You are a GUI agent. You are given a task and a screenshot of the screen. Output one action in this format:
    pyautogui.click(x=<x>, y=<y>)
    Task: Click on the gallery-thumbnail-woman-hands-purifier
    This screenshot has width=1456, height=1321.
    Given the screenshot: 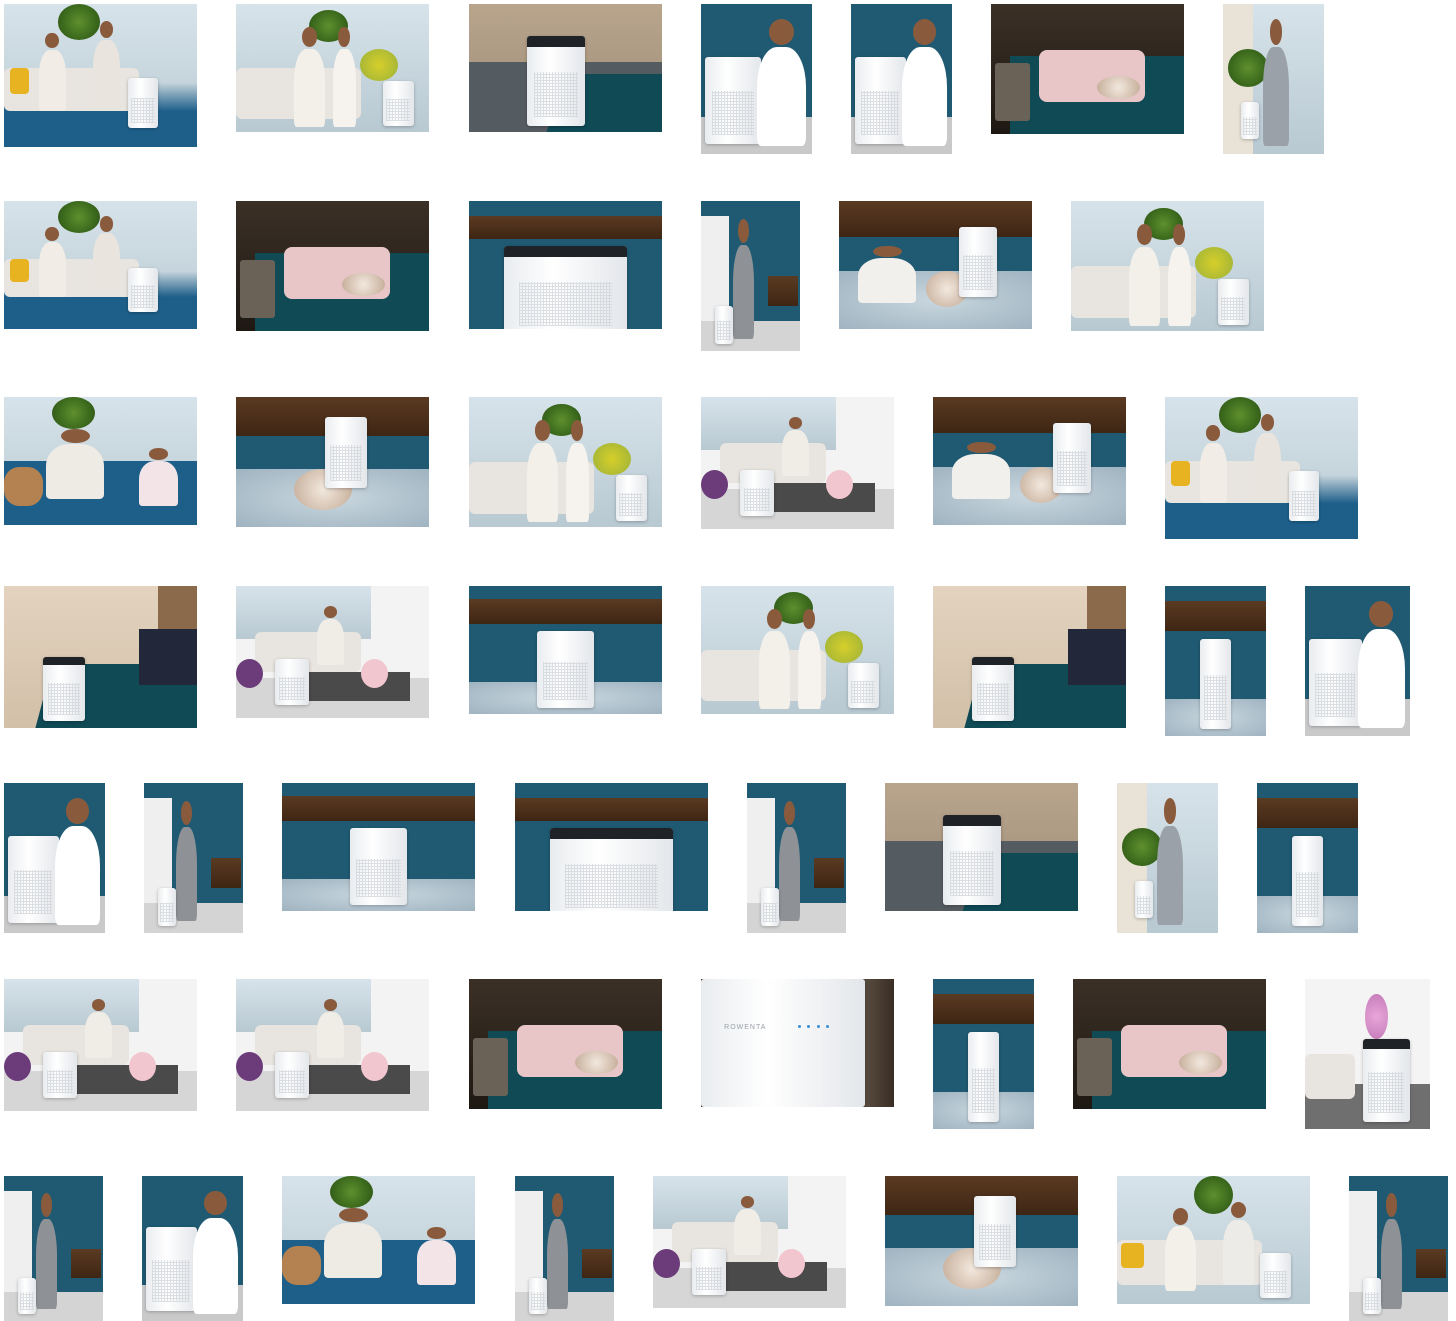 What is the action you would take?
    pyautogui.click(x=1357, y=661)
    